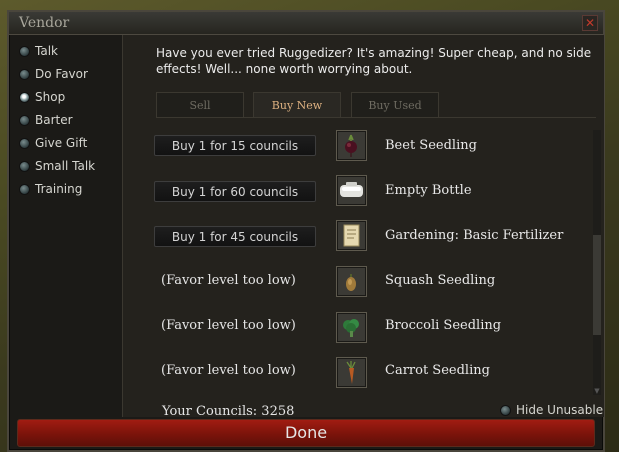  I want to click on sidebar-item-label: Talk, so click(46, 51).